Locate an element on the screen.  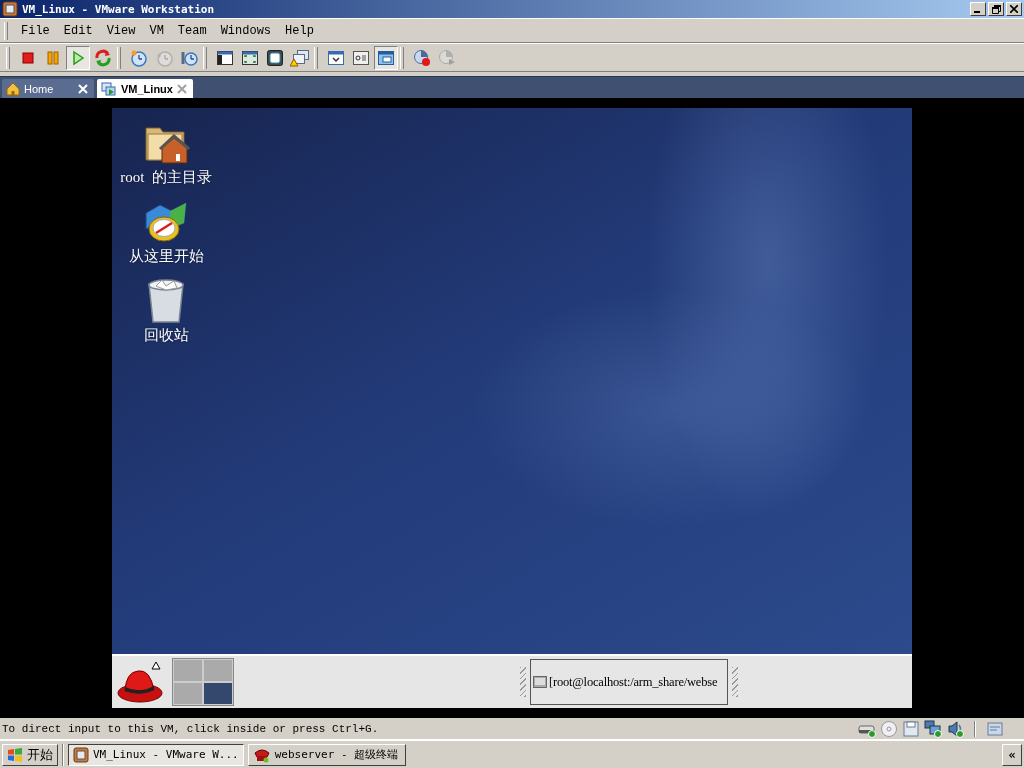
house-icon is located at coordinates (13, 88).